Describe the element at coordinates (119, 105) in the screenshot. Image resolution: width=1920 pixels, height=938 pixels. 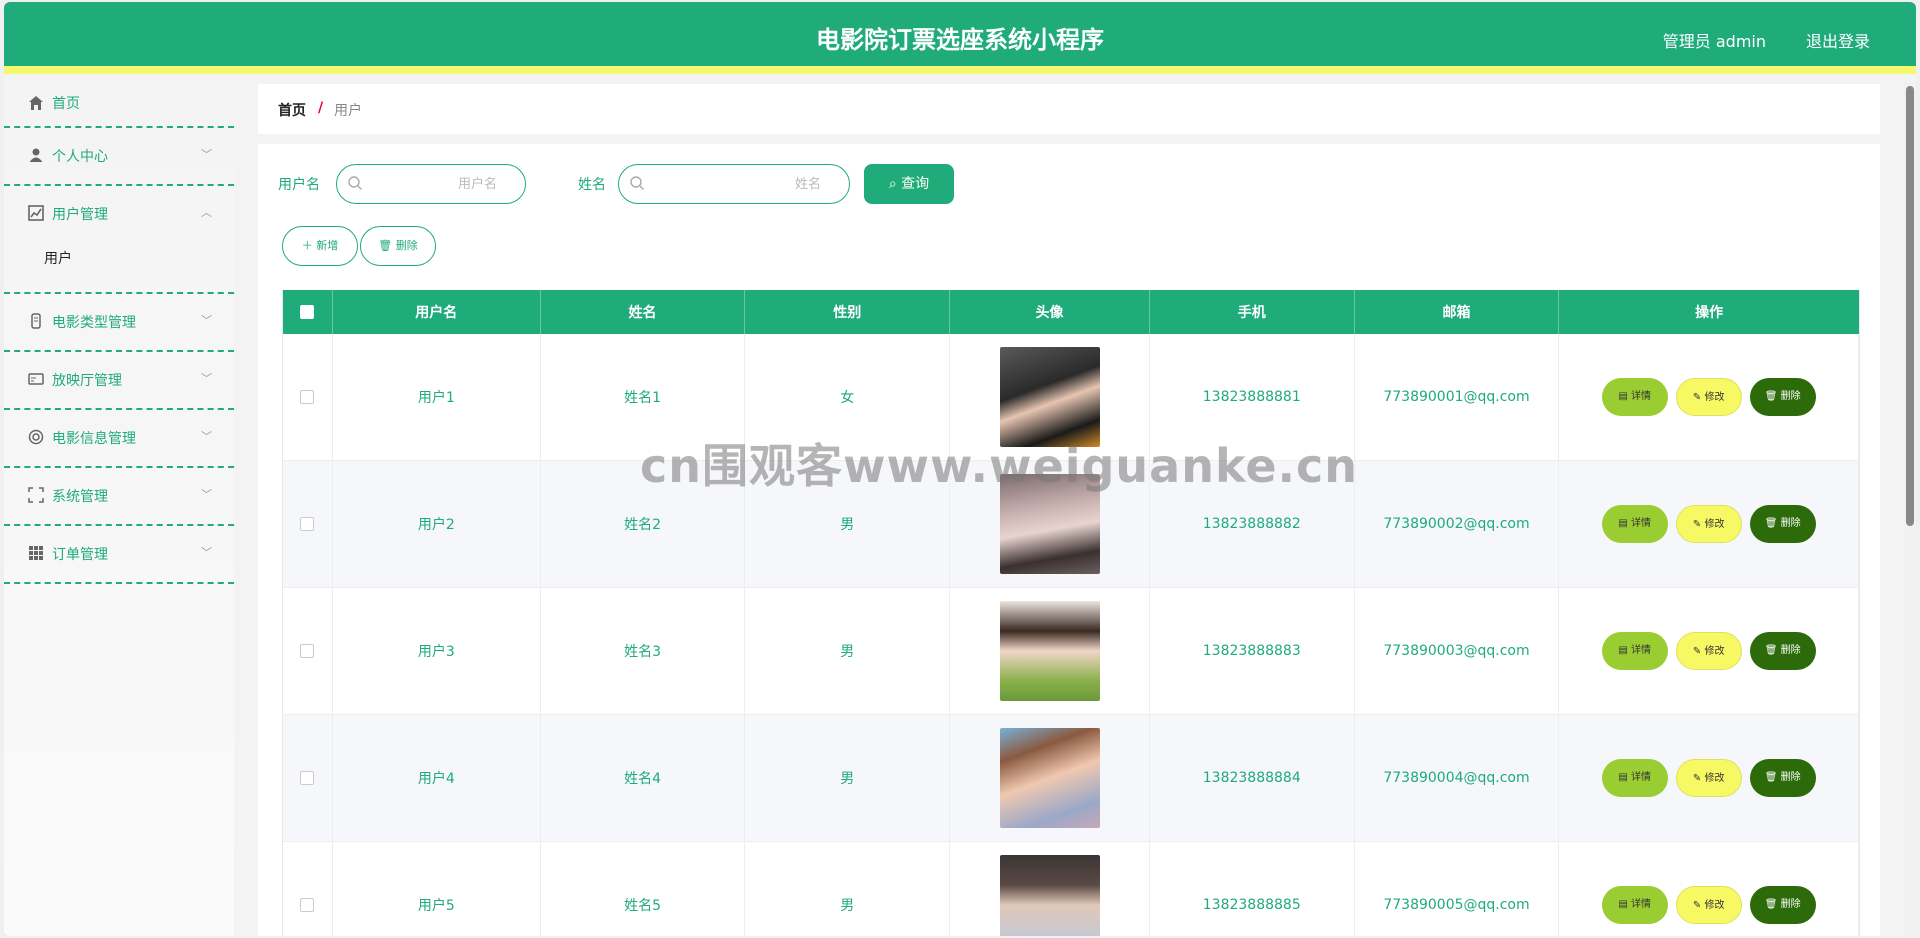
I see `sidebar-item-home: 首页` at that location.